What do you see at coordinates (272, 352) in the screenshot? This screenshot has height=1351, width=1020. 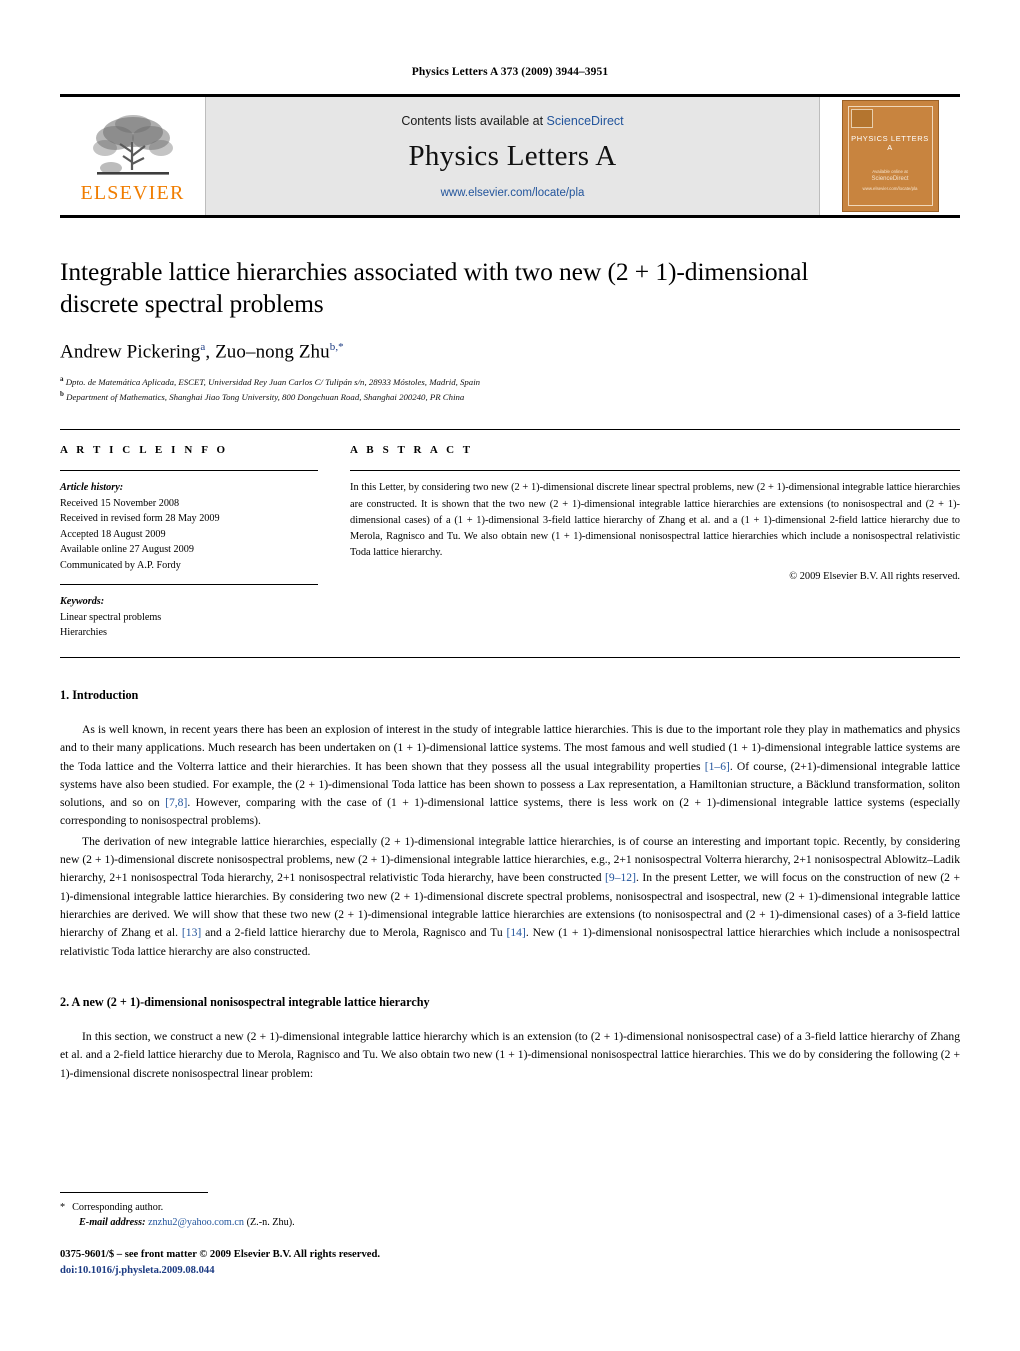 I see `author-name-1: Zuo–nong Zhu` at bounding box center [272, 352].